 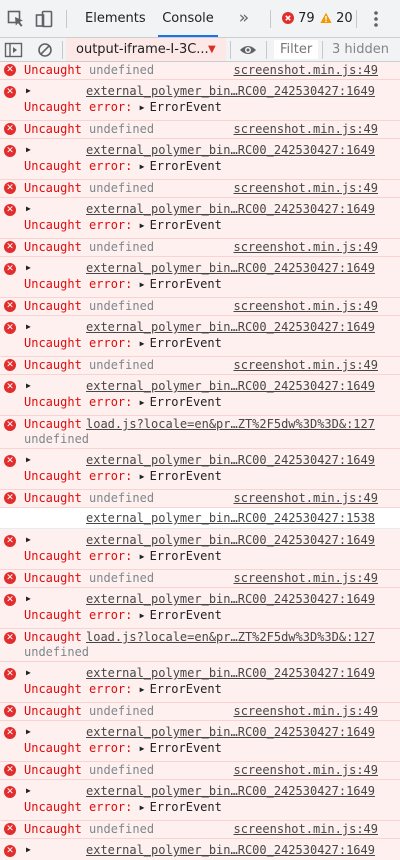 I want to click on tab-console: Console, so click(x=188, y=18).